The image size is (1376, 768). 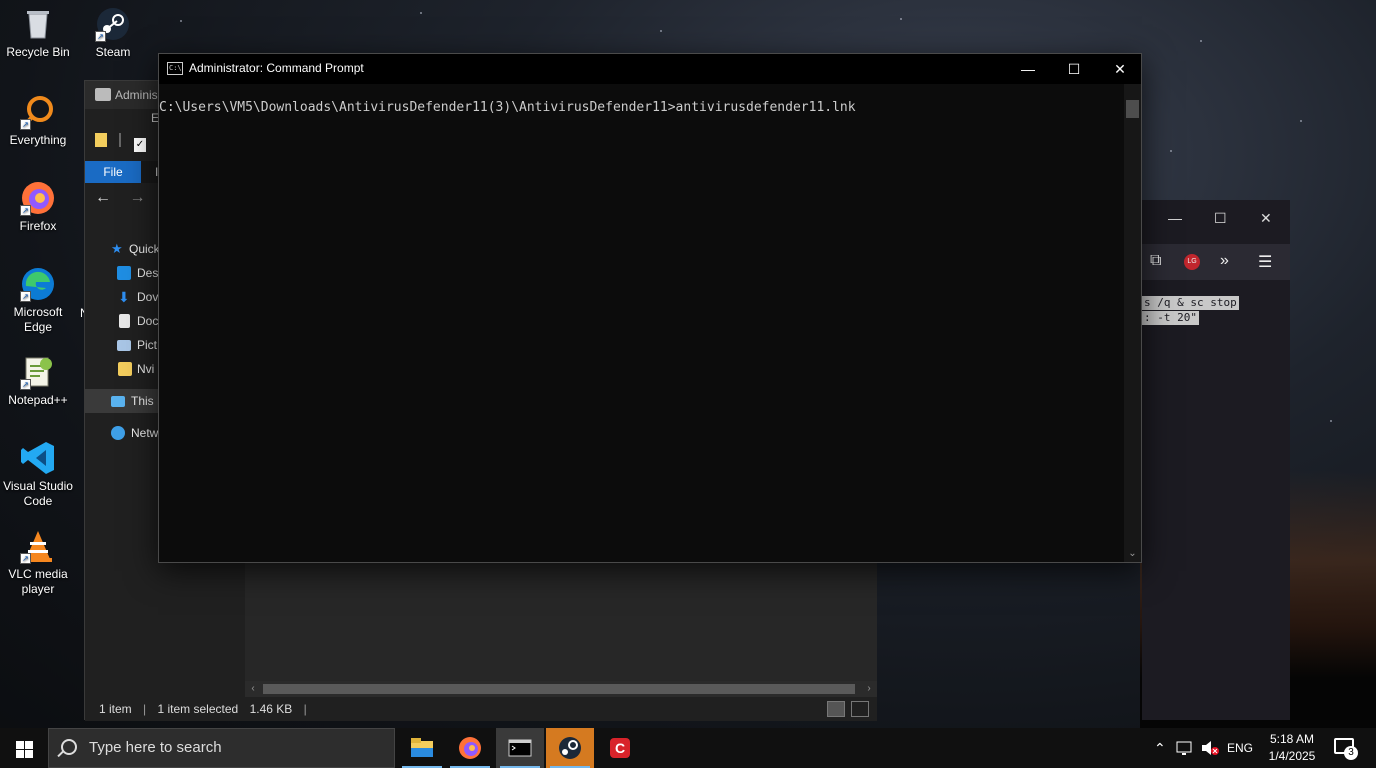 What do you see at coordinates (1216, 262) in the screenshot?
I see `firefox-toolbar: ⧉ LG » ☰` at bounding box center [1216, 262].